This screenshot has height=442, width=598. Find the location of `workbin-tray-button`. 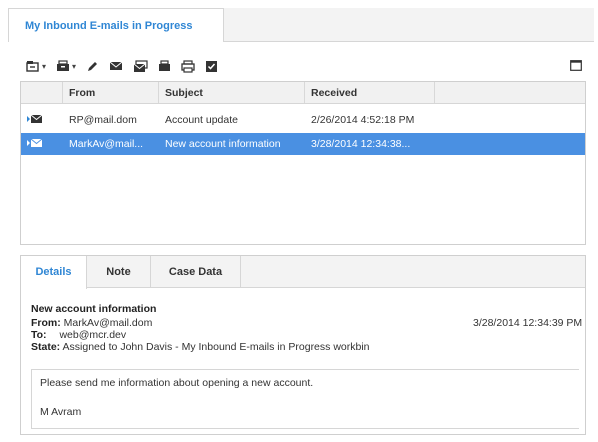

workbin-tray-button is located at coordinates (164, 66).